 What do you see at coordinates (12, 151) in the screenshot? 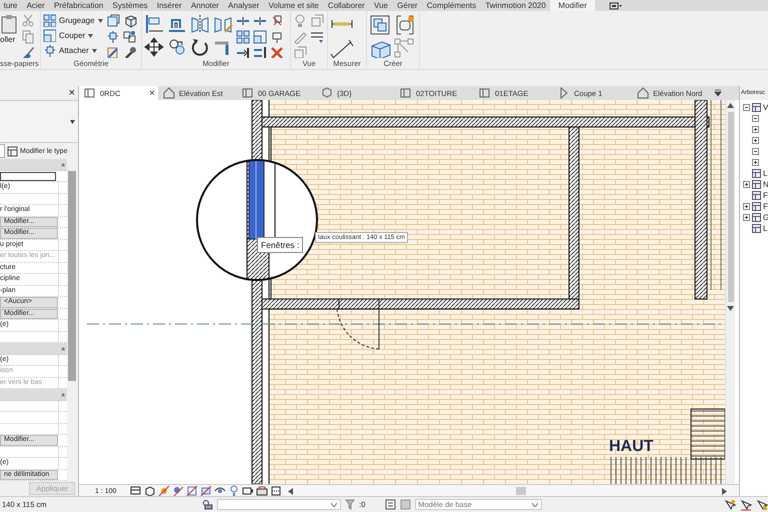
I see `type-properties-icon` at bounding box center [12, 151].